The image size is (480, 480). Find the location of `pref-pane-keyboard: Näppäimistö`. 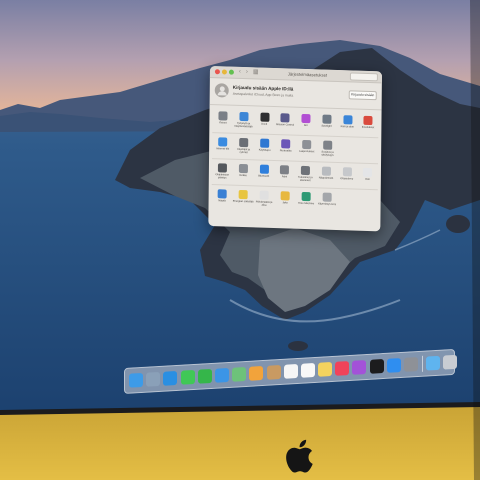

pref-pane-keyboard: Näppäimistö is located at coordinates (326, 175).